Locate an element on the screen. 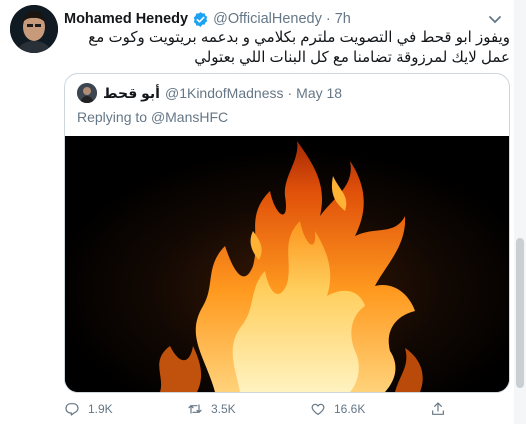  caret-down-icon is located at coordinates (495, 18).